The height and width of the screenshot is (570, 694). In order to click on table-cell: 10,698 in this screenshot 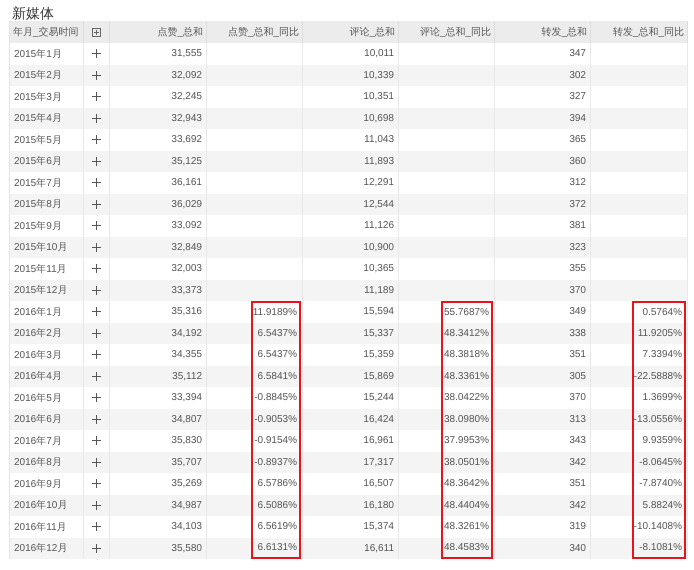, I will do `click(351, 118)`.